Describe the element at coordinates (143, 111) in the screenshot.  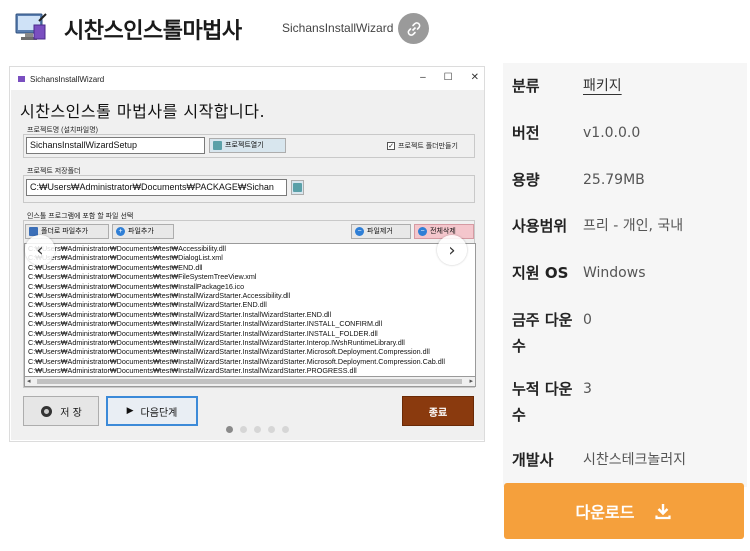
I see `wizard-heading: 시찬스인스톨 마법사를 시작합니다.` at that location.